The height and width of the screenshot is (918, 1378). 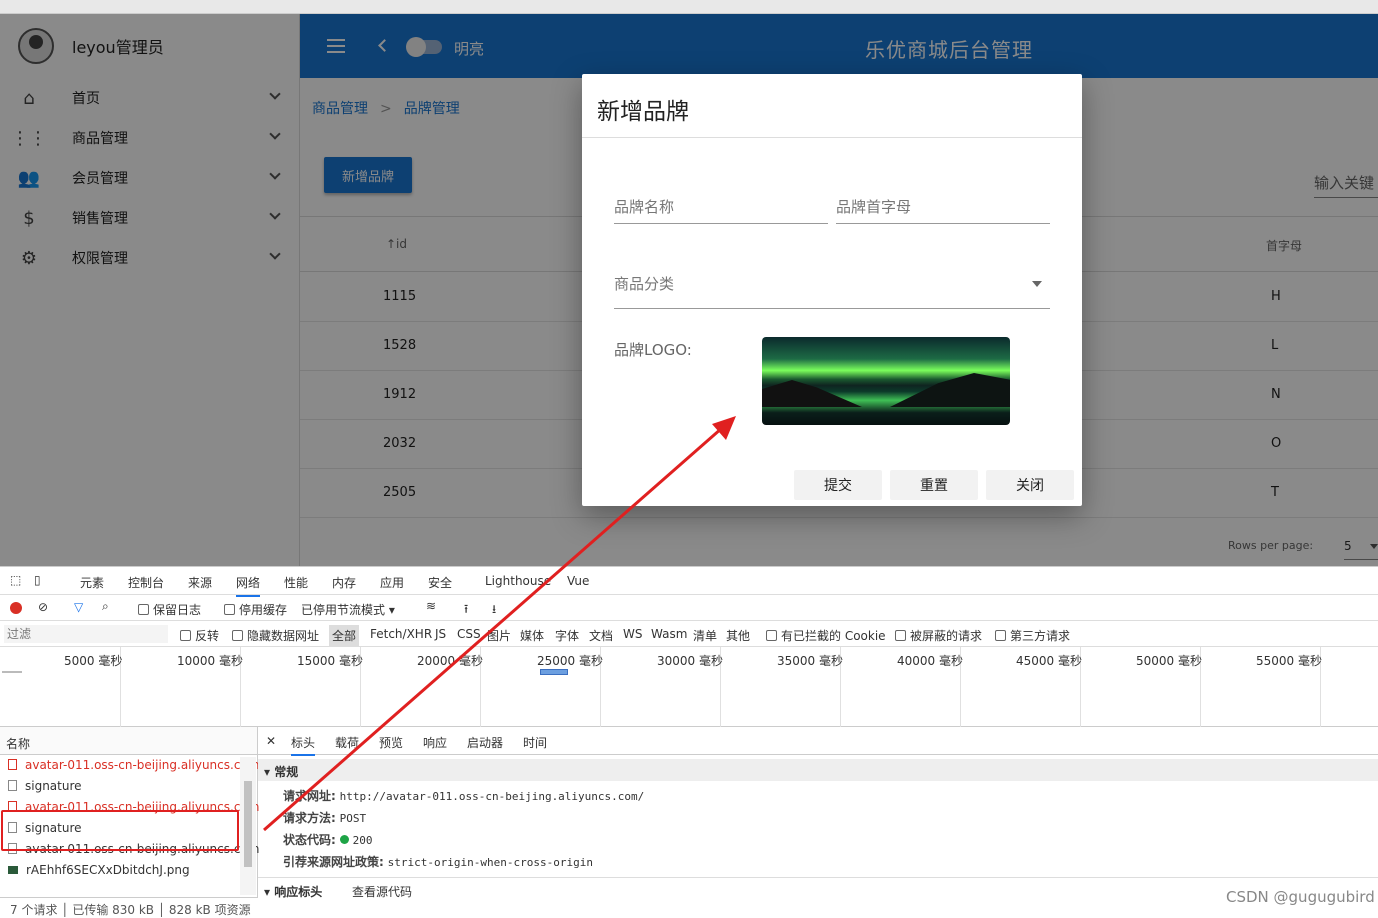 I want to click on timeline-tick: 30000 毫秒, so click(x=690, y=661).